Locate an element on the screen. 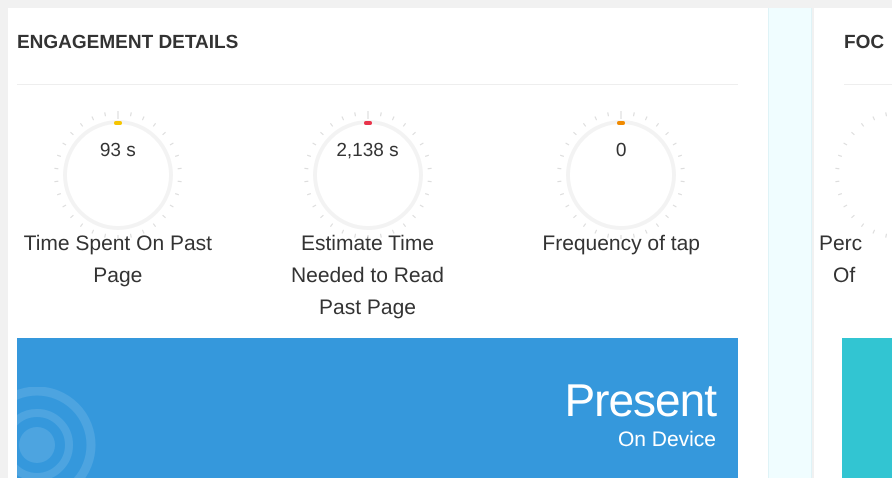 This screenshot has width=892, height=478. card-title: FOC is located at coordinates (865, 43).